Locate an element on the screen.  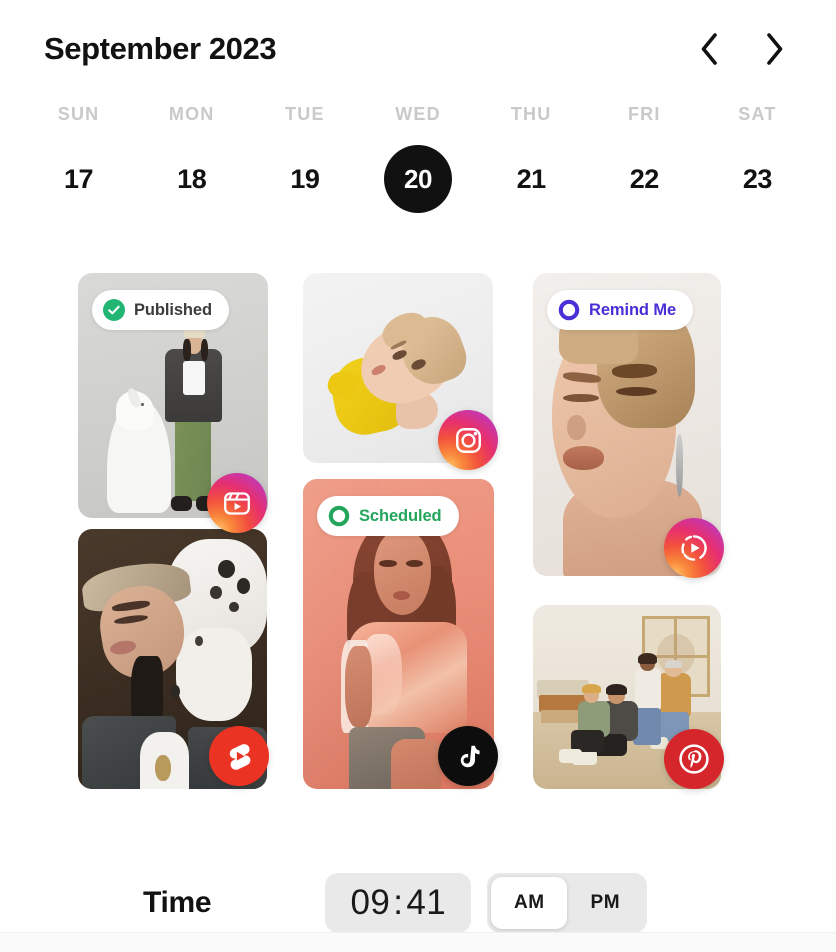
prev-week-button is located at coordinates (709, 49).